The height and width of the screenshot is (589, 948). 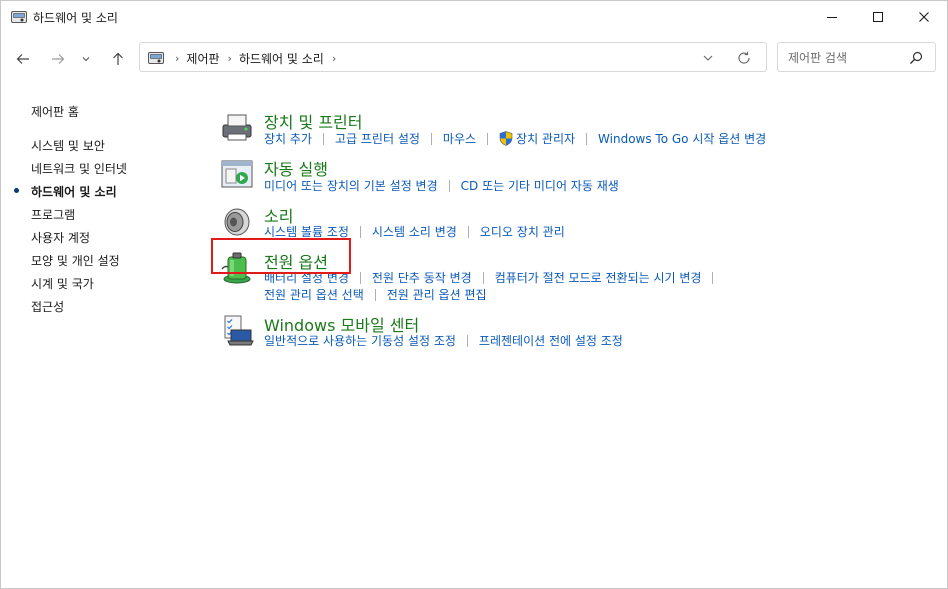 What do you see at coordinates (74, 191) in the screenshot?
I see `sidebar-item-hardware-sound: 하드웨어 및 소리` at bounding box center [74, 191].